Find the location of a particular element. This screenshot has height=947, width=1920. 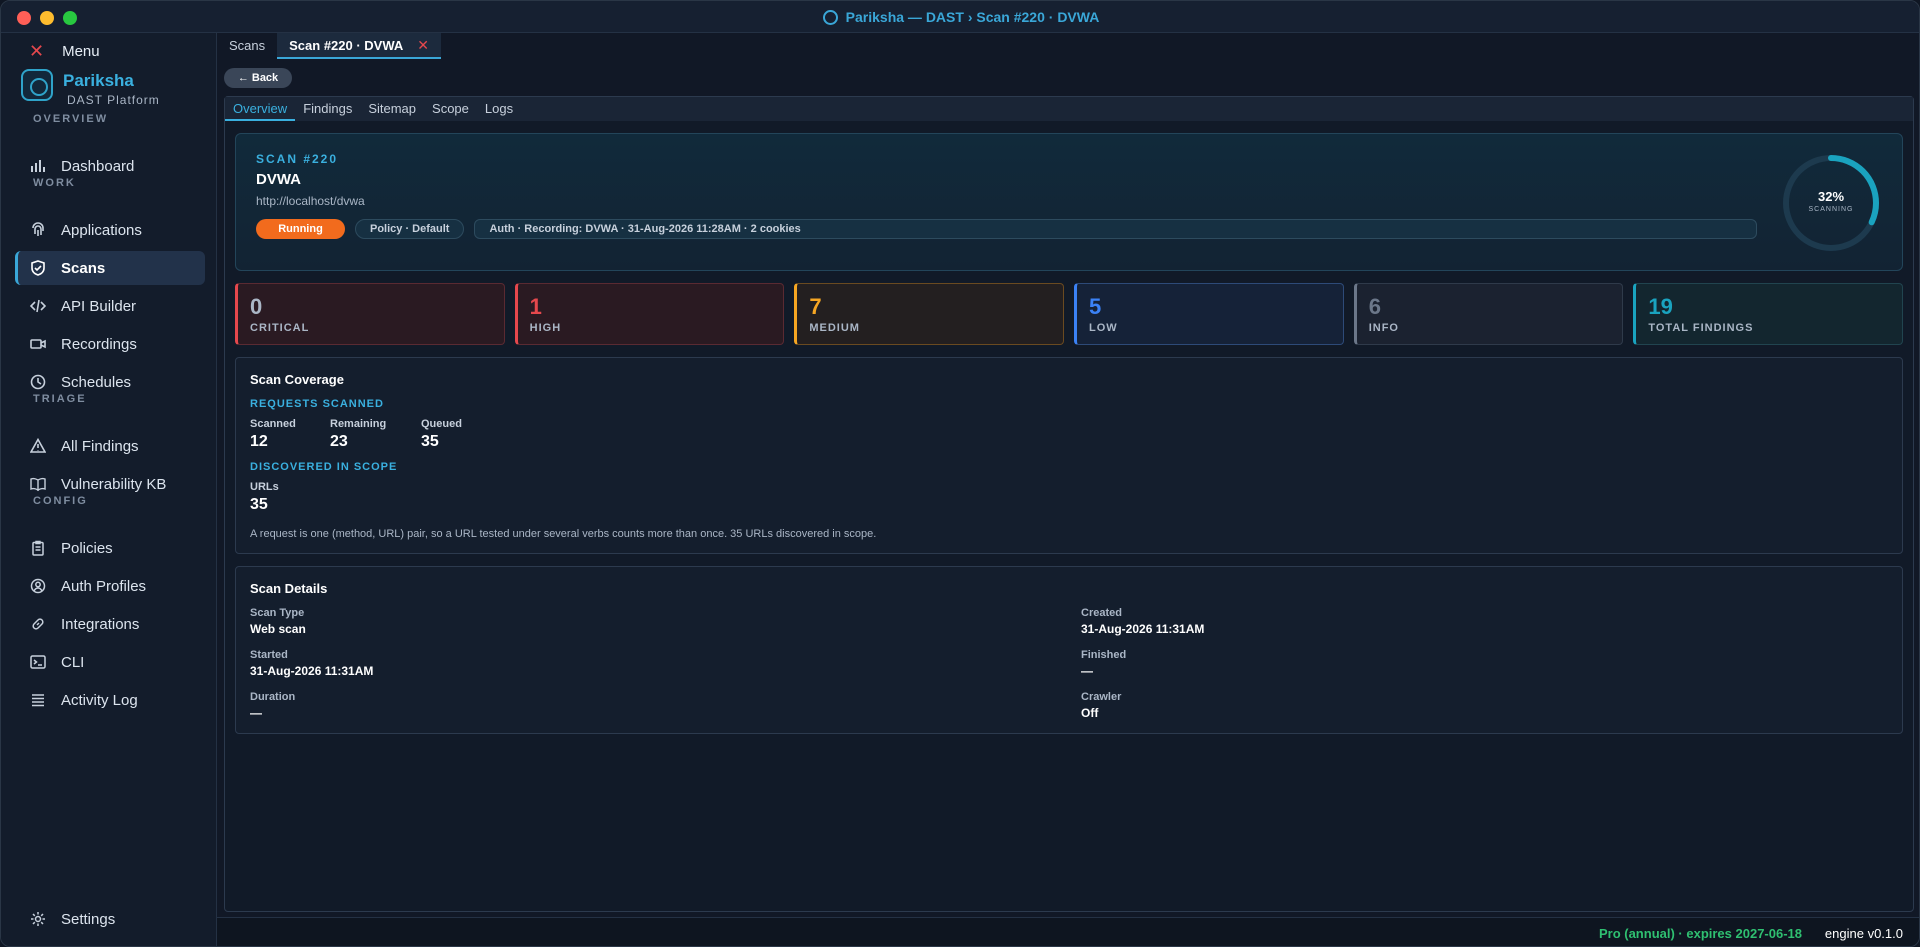

requests-scanned-heading: REQUESTS SCANNED is located at coordinates (317, 404).